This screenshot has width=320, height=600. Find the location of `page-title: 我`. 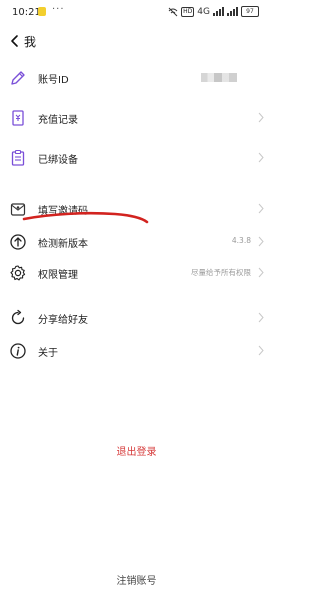

page-title: 我 is located at coordinates (30, 41).